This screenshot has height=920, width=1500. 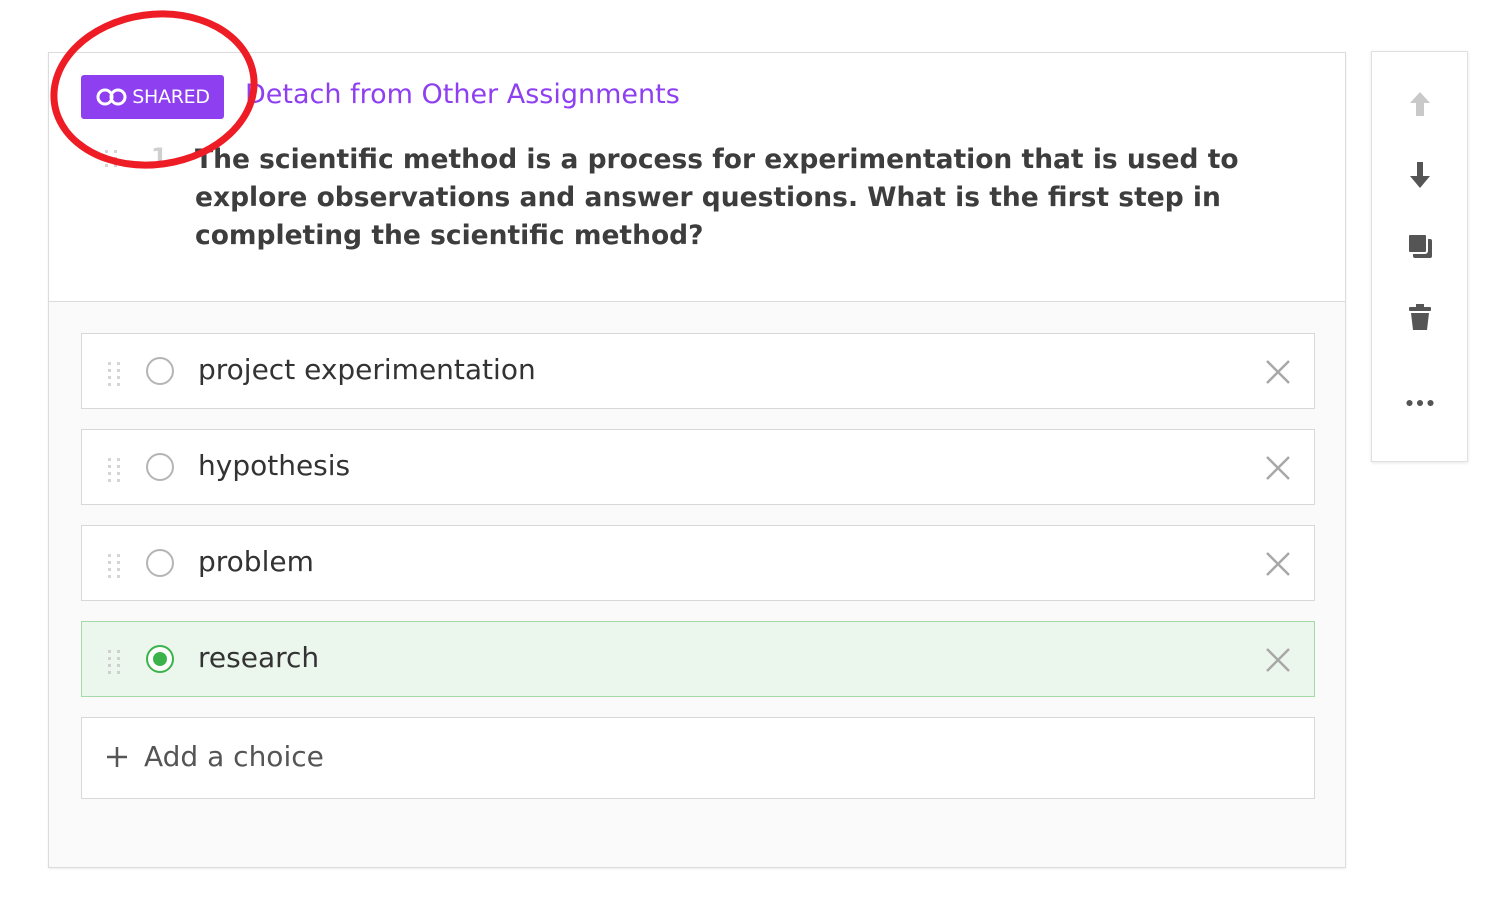 What do you see at coordinates (698, 563) in the screenshot?
I see `choice-row: problem` at bounding box center [698, 563].